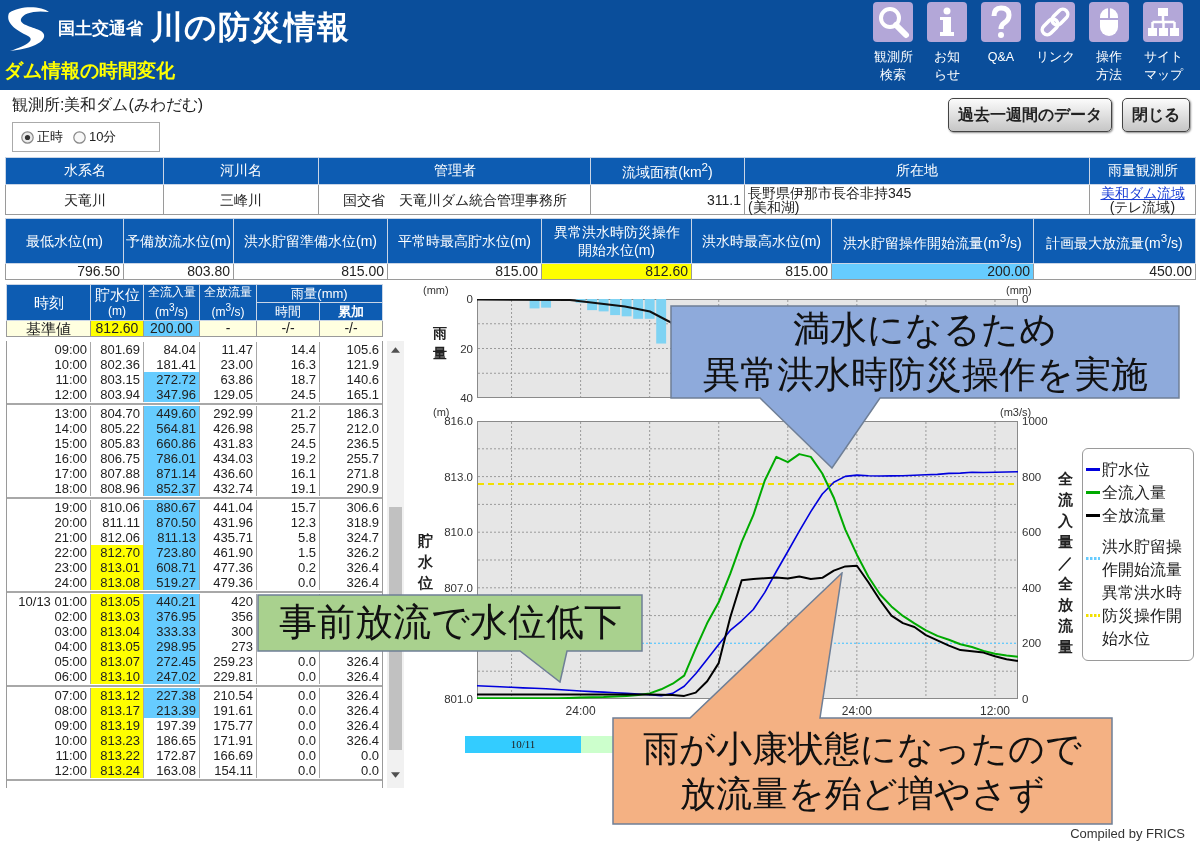 The height and width of the screenshot is (842, 1200). Describe the element at coordinates (42, 137) in the screenshot. I see `radio-option: 正時` at that location.